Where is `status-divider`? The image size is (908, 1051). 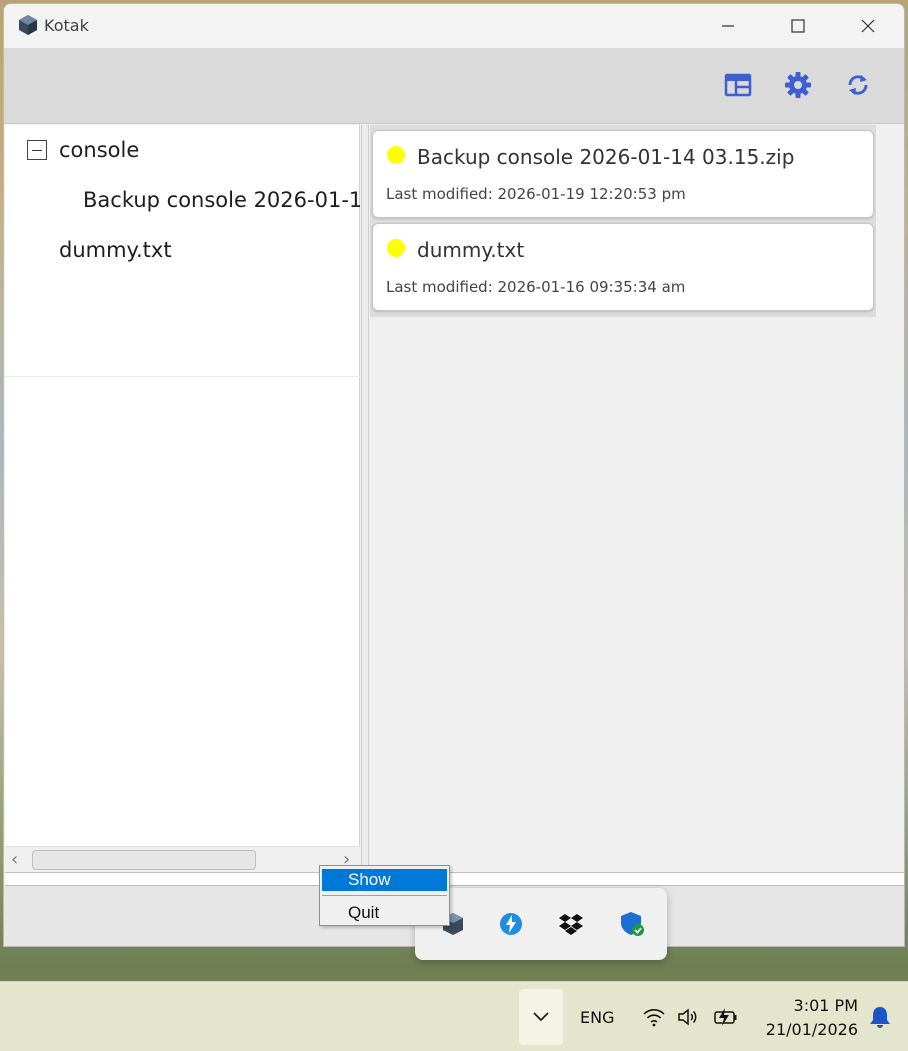
status-divider is located at coordinates (454, 879).